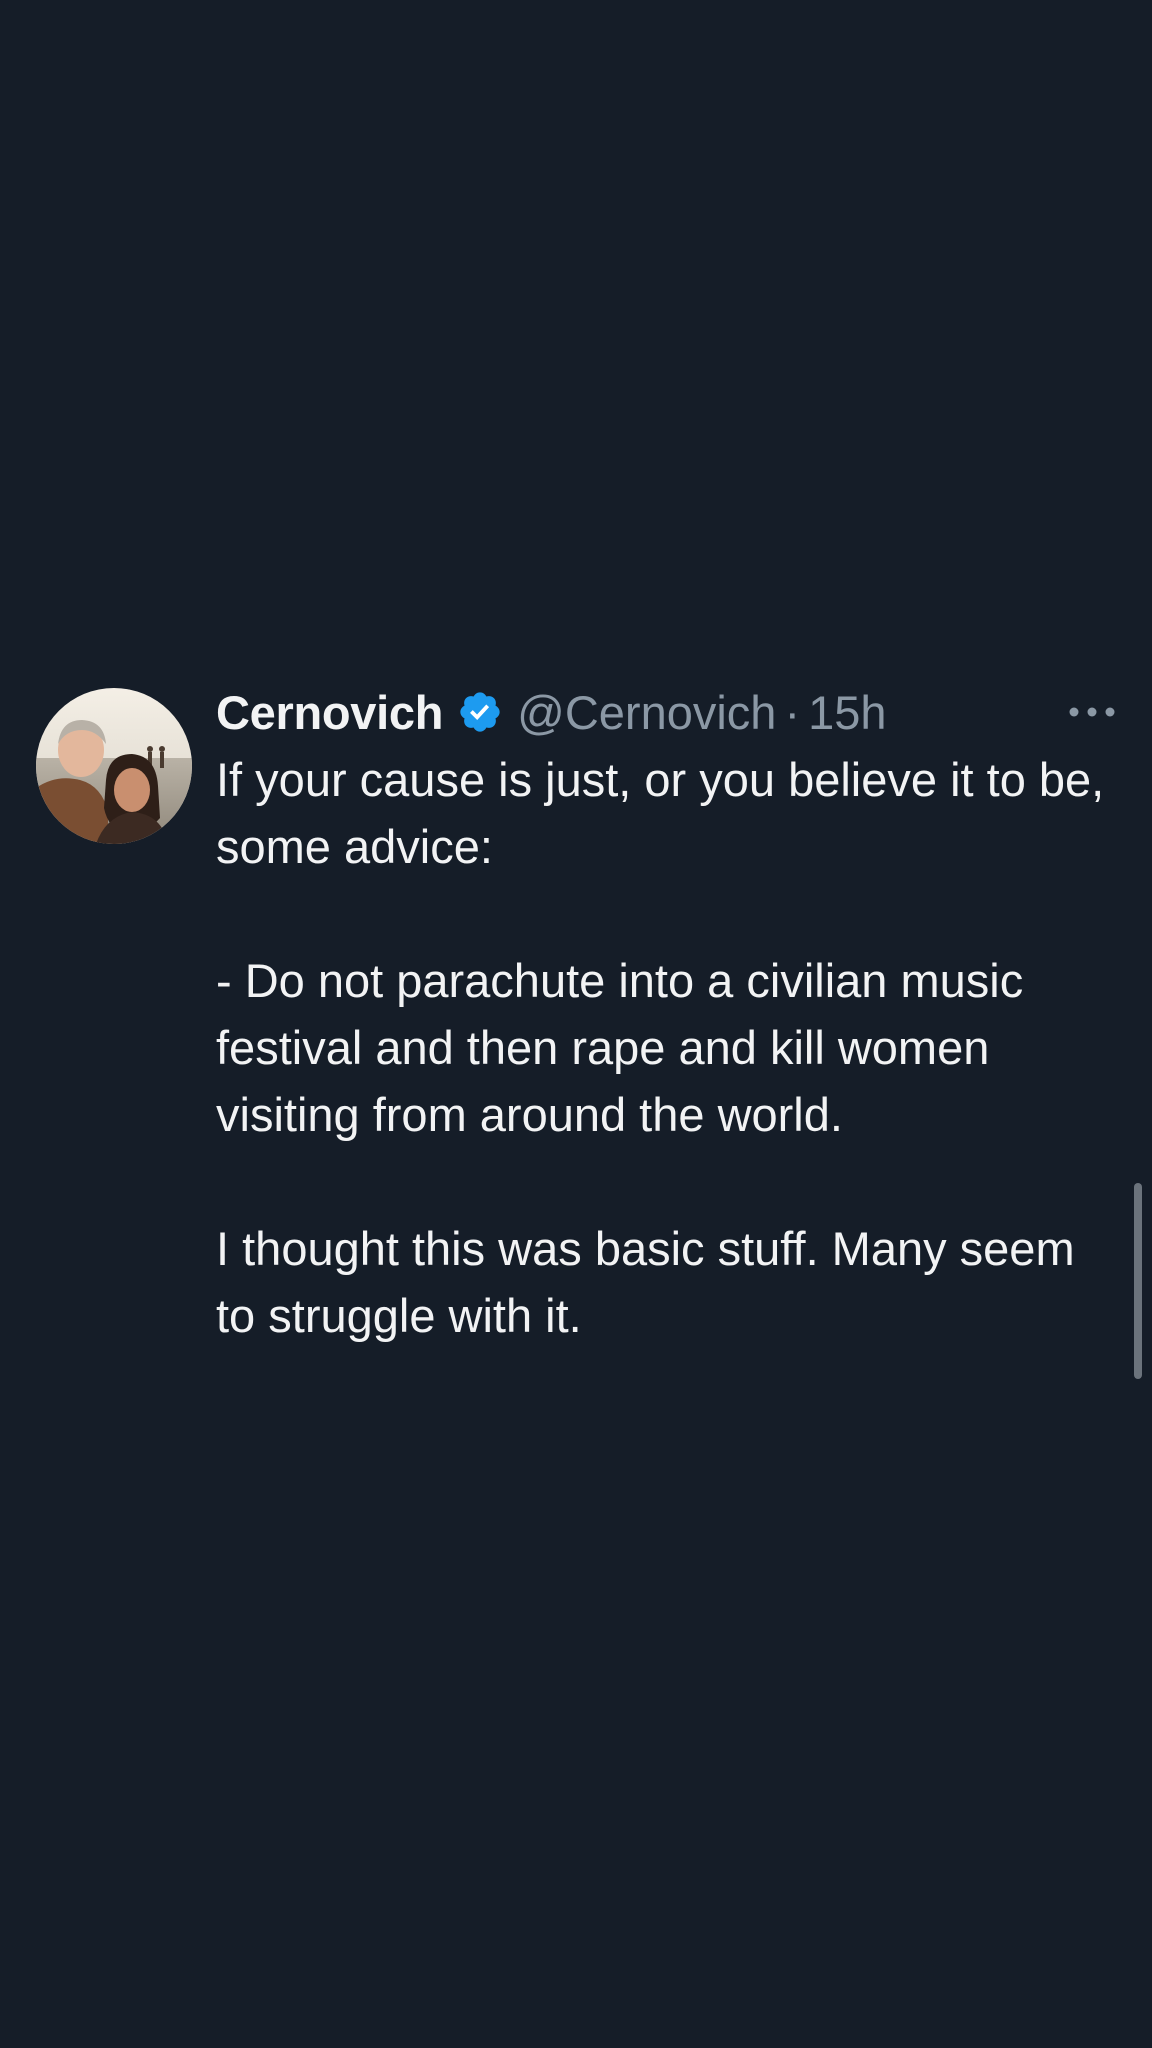  I want to click on more-options-icon, so click(1092, 712).